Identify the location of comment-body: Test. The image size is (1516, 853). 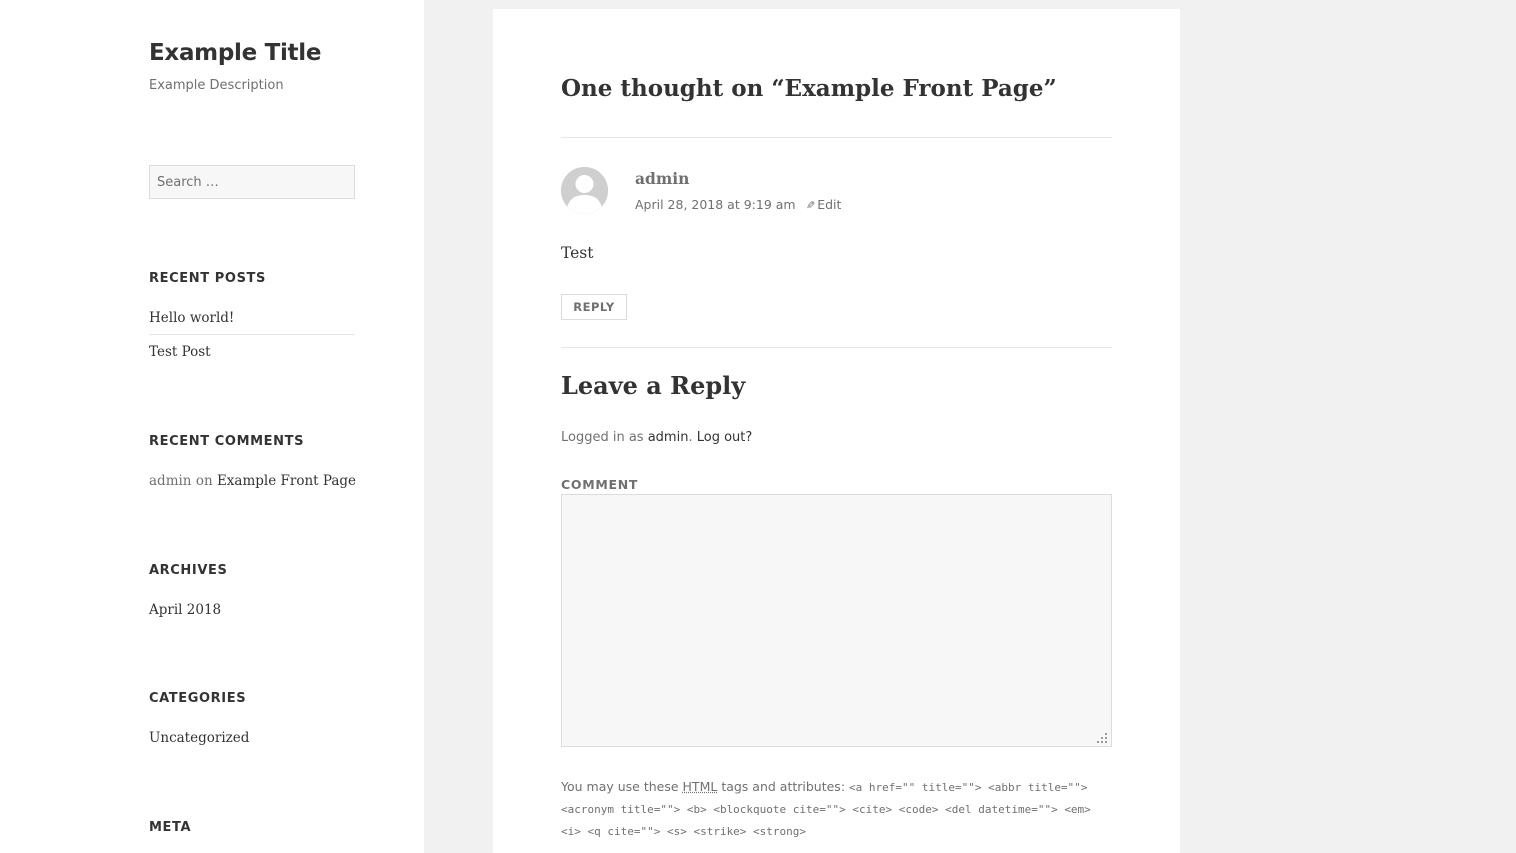
(577, 253).